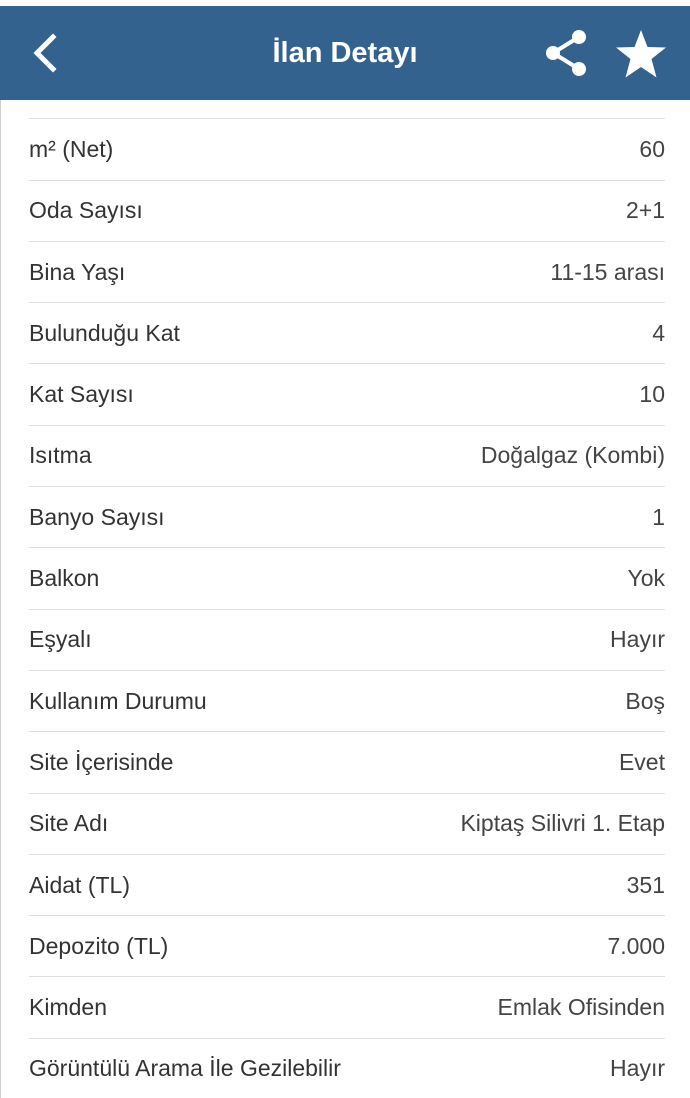 The height and width of the screenshot is (1098, 690). Describe the element at coordinates (60, 639) in the screenshot. I see `detail-label: Eşyalı` at that location.